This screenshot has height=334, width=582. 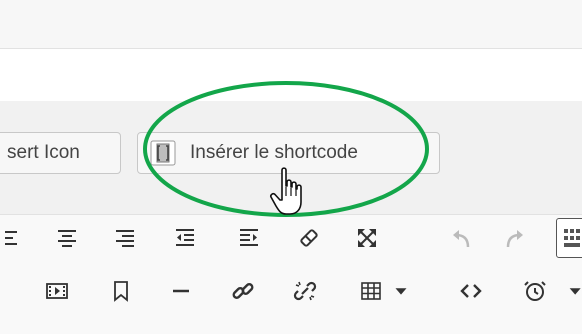 What do you see at coordinates (181, 291) in the screenshot?
I see `horizontal-line-icon` at bounding box center [181, 291].